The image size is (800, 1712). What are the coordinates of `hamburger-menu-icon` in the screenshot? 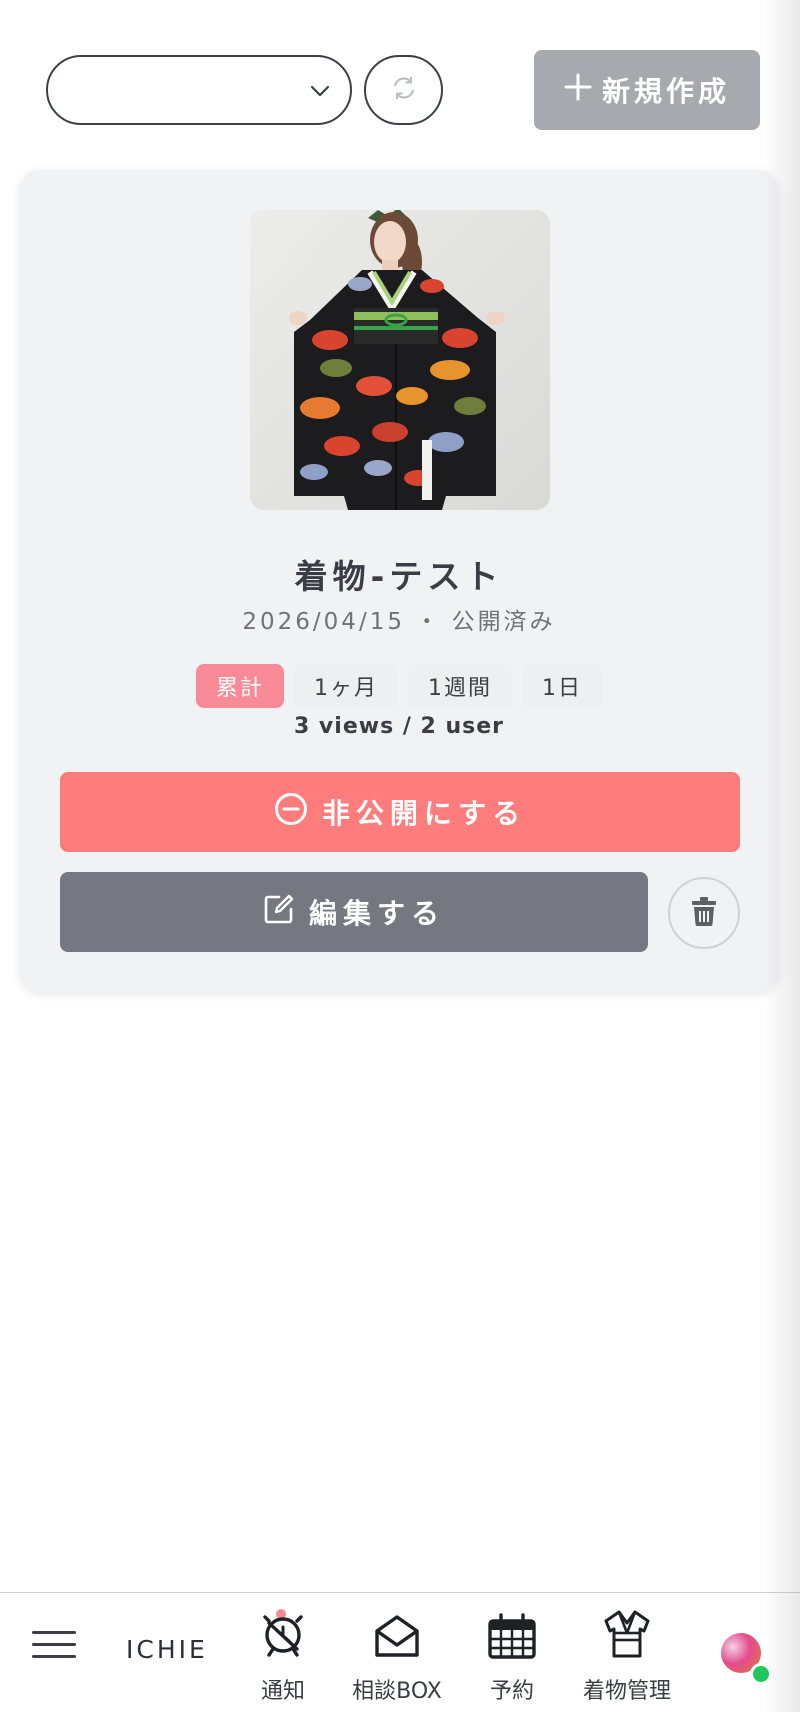 It's located at (54, 1646).